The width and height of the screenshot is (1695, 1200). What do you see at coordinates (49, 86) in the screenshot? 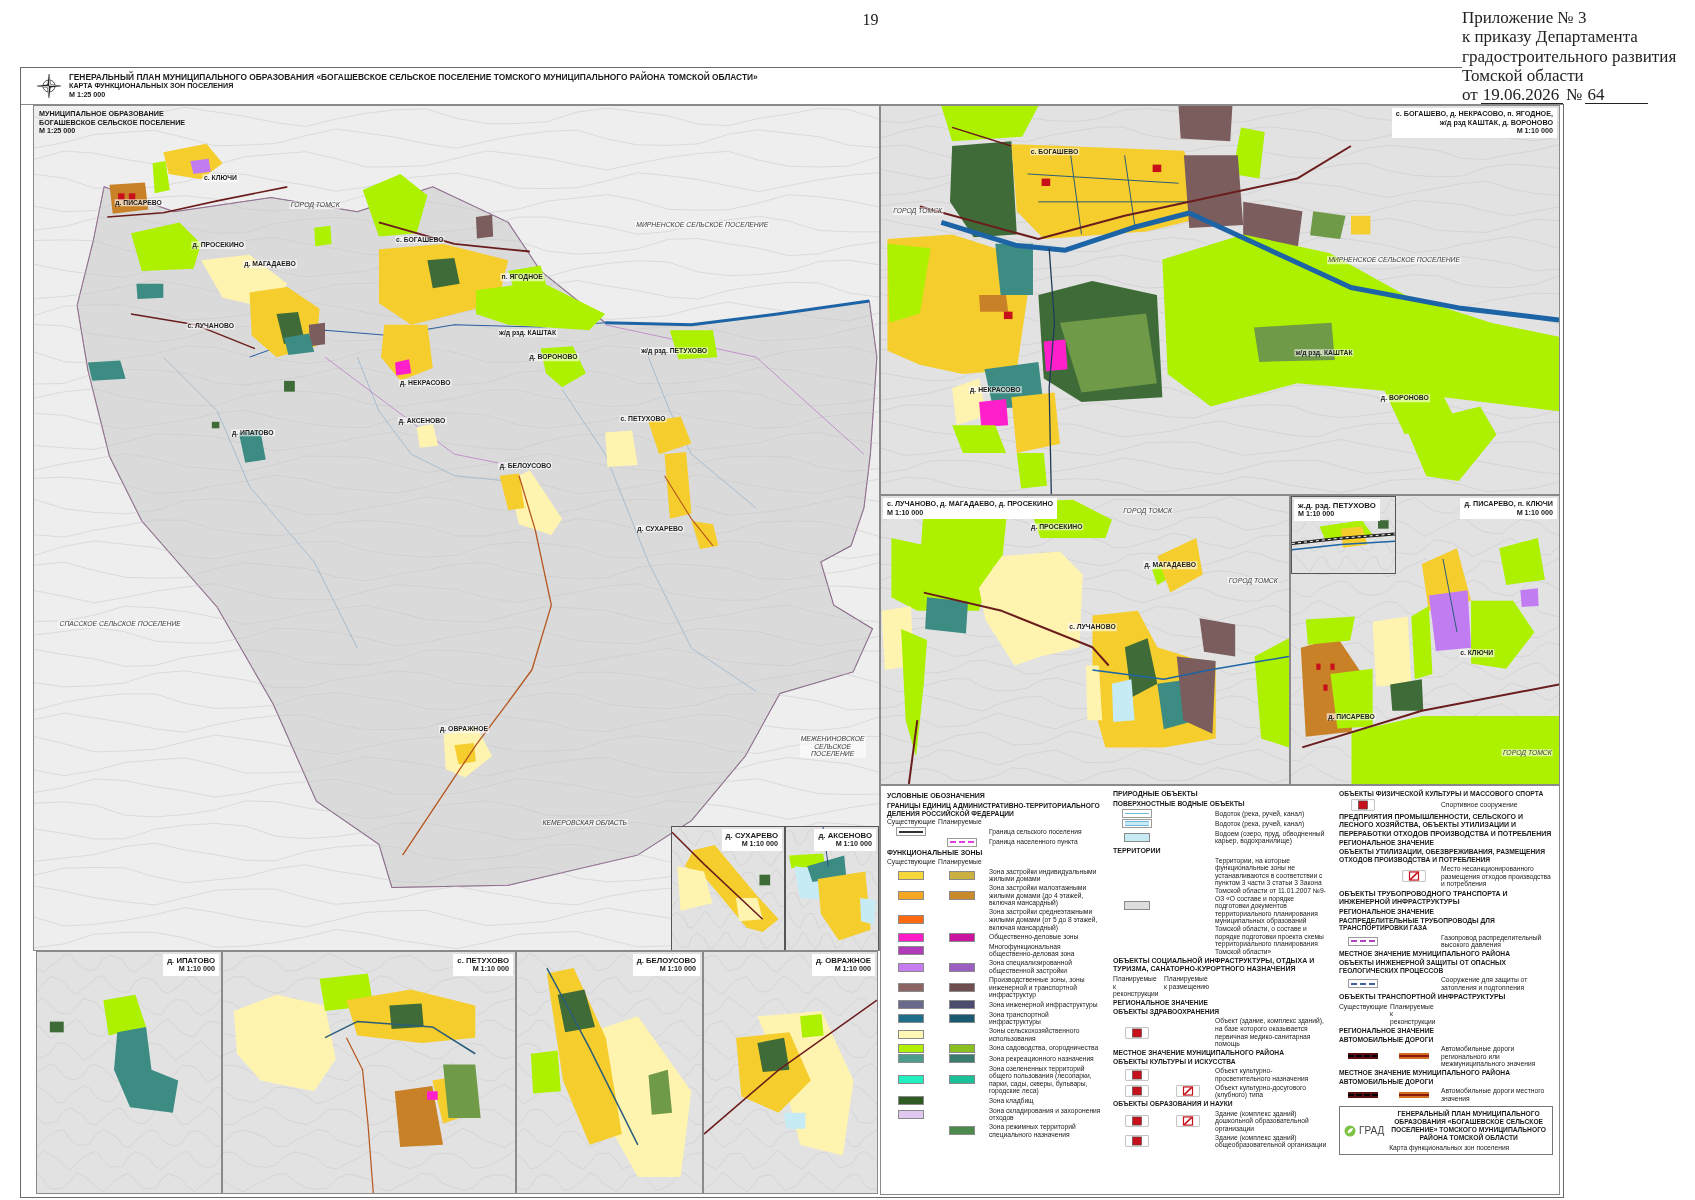
I see `compass-rose-icon` at bounding box center [49, 86].